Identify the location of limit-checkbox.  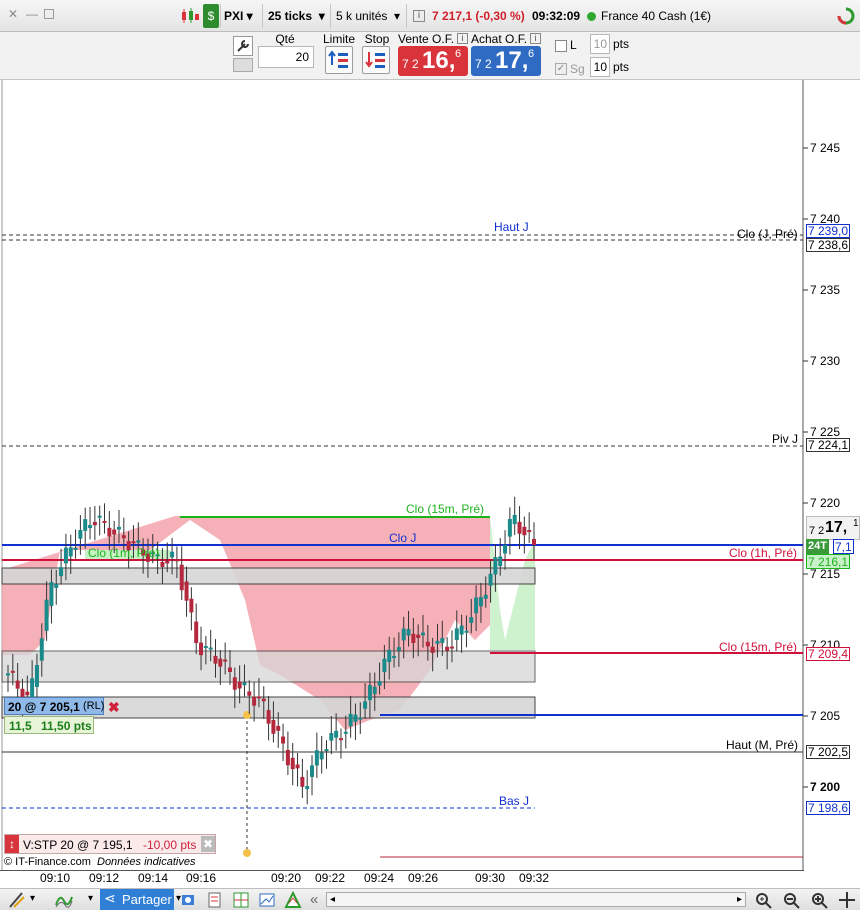
(561, 46).